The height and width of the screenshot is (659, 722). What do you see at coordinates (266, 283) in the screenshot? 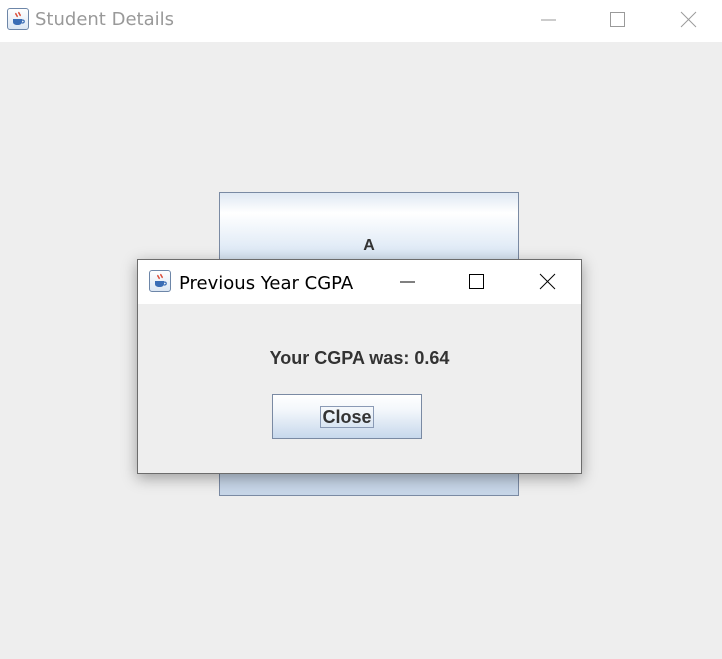
I see `dialog-title: Previous Year CGPA` at bounding box center [266, 283].